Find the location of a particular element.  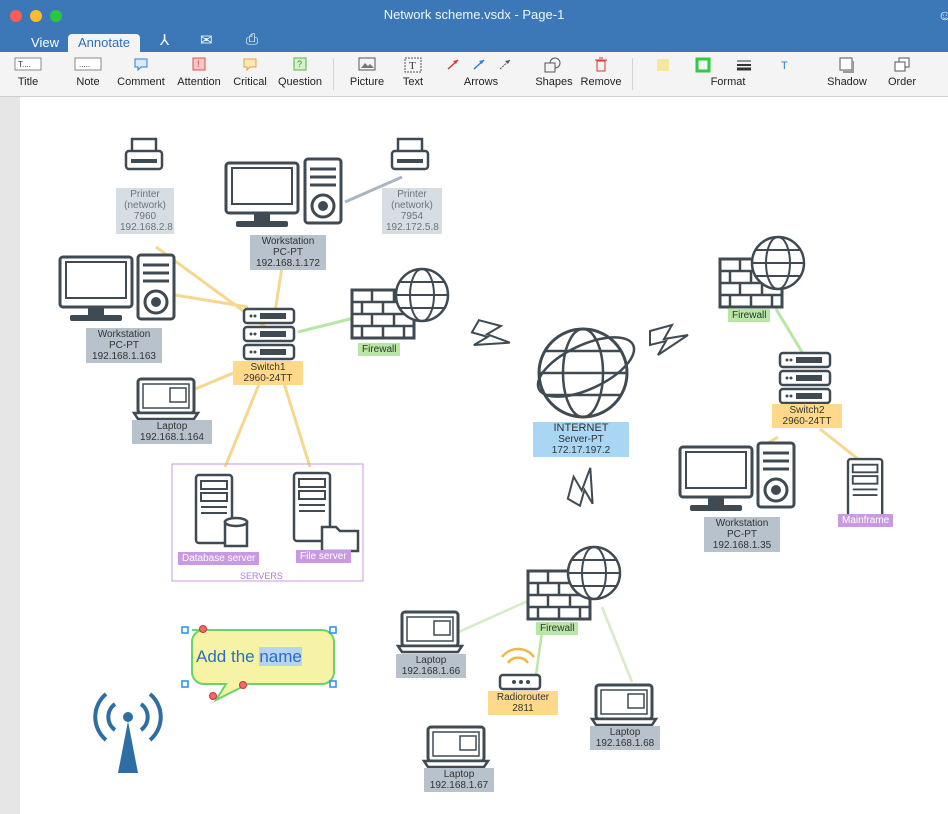

critical-icon is located at coordinates (250, 65).